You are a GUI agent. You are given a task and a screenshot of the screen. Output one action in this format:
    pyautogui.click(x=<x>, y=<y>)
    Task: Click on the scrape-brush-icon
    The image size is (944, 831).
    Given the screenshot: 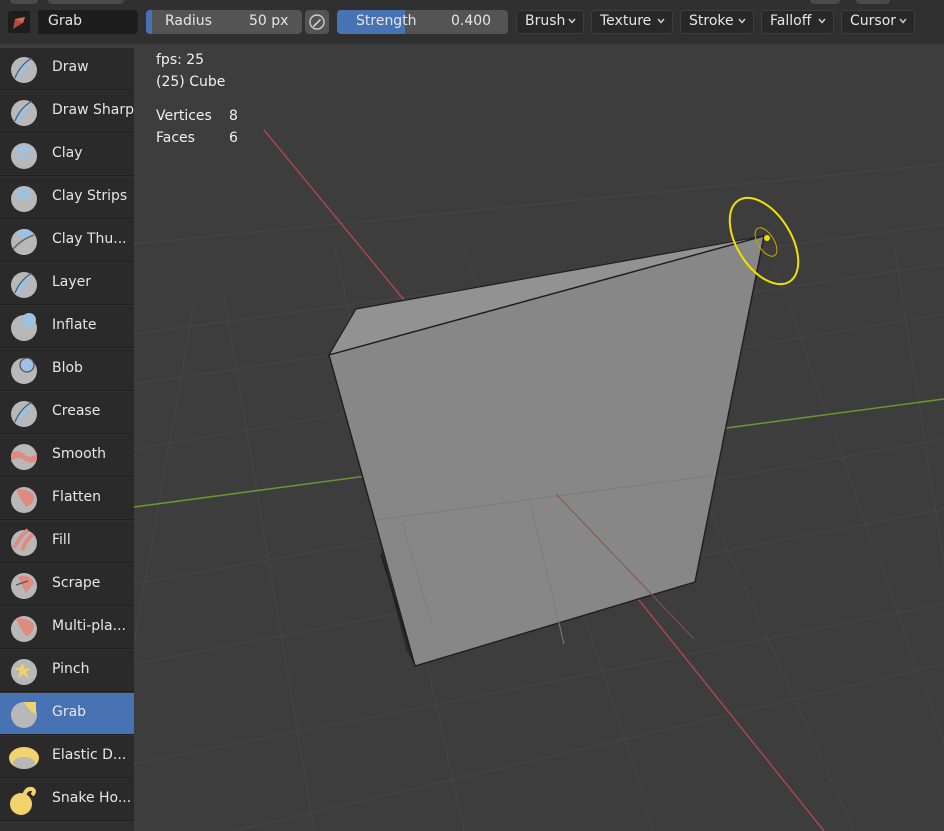 What is the action you would take?
    pyautogui.click(x=24, y=586)
    